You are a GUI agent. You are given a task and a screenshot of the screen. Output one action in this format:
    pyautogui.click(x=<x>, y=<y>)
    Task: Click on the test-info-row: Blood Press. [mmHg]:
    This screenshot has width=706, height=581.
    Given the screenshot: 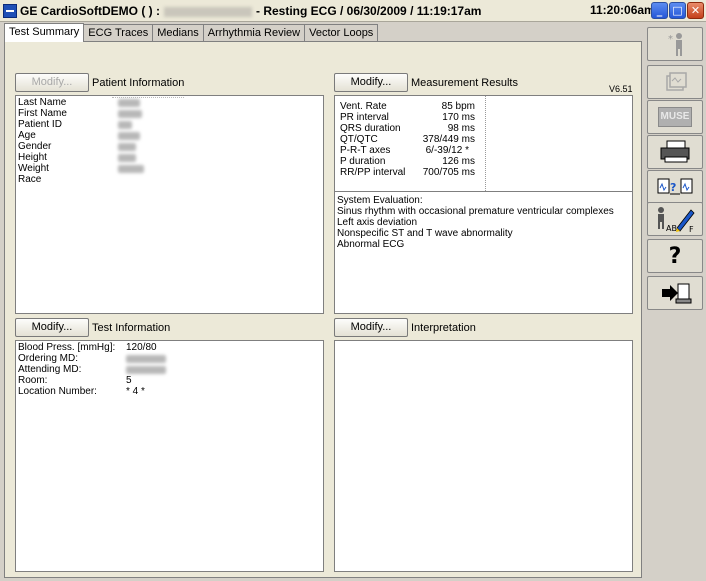 What is the action you would take?
    pyautogui.click(x=67, y=347)
    